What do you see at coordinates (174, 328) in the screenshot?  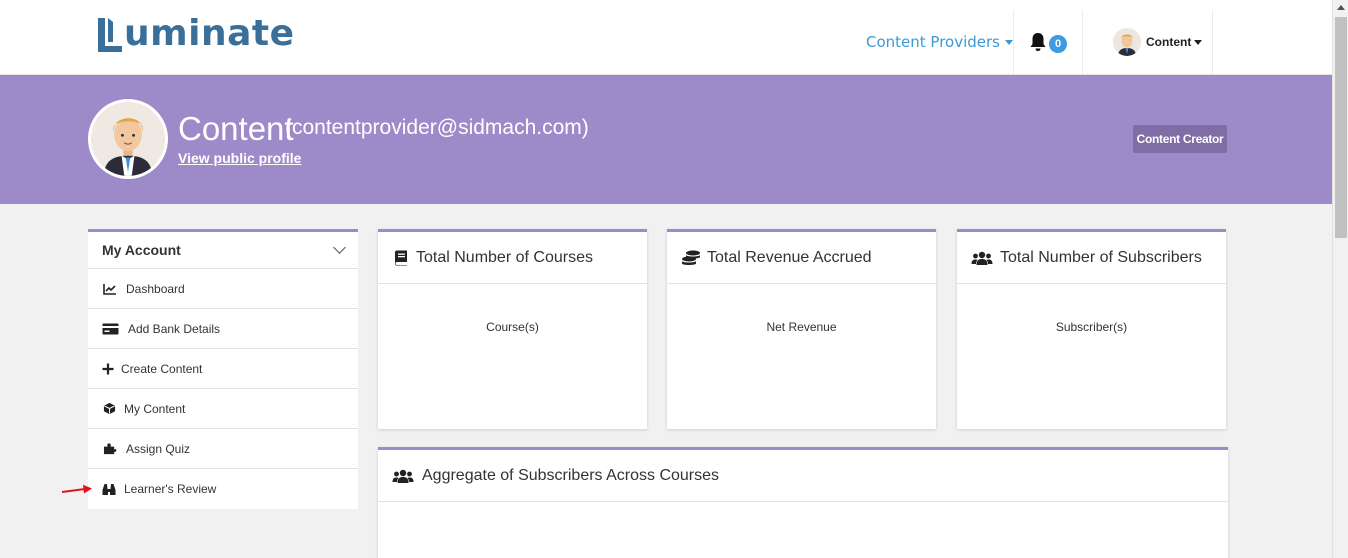 I see `sidebar-item-label: Add Bank Details` at bounding box center [174, 328].